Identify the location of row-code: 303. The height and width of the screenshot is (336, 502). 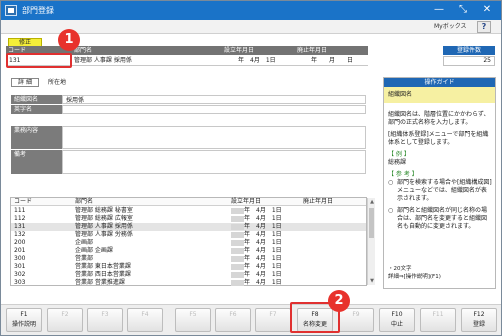
(20, 282).